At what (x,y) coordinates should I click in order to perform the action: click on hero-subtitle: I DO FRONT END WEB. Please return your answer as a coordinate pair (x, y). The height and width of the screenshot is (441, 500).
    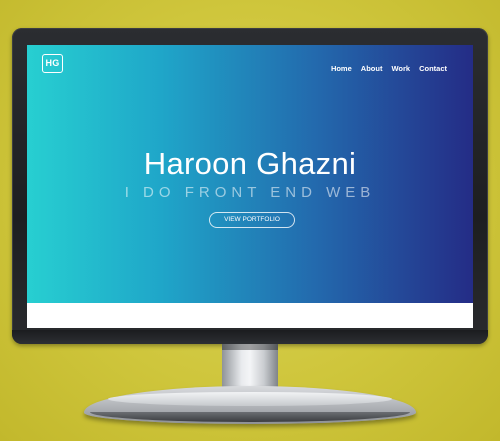
    Looking at the image, I should click on (250, 192).